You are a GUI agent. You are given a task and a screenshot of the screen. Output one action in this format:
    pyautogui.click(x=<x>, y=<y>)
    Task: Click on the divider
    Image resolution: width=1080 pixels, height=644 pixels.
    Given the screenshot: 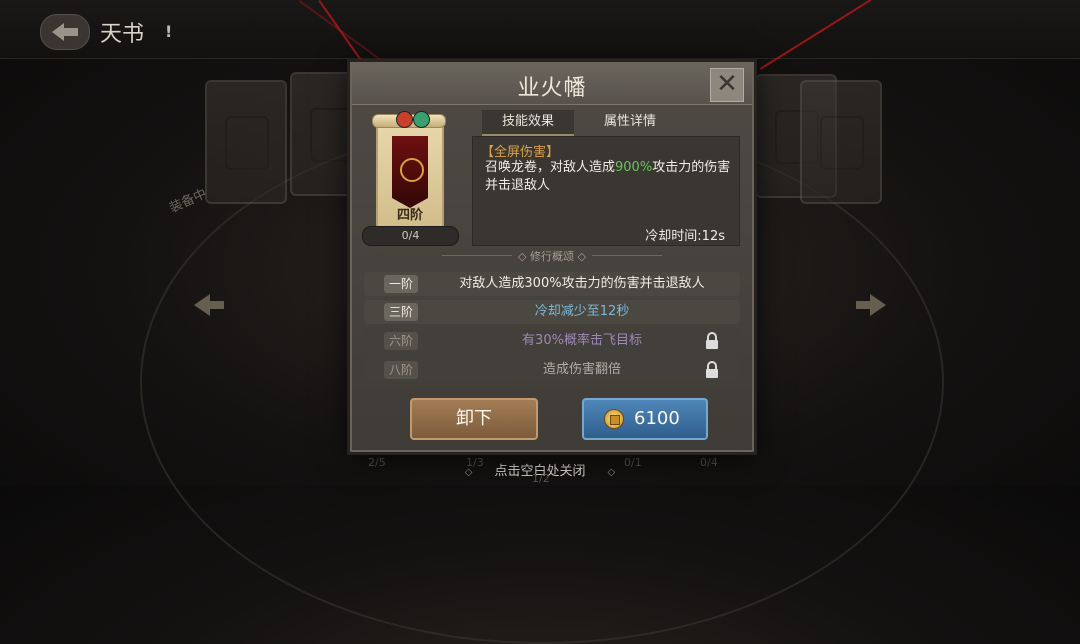 What is the action you would take?
    pyautogui.click(x=627, y=255)
    